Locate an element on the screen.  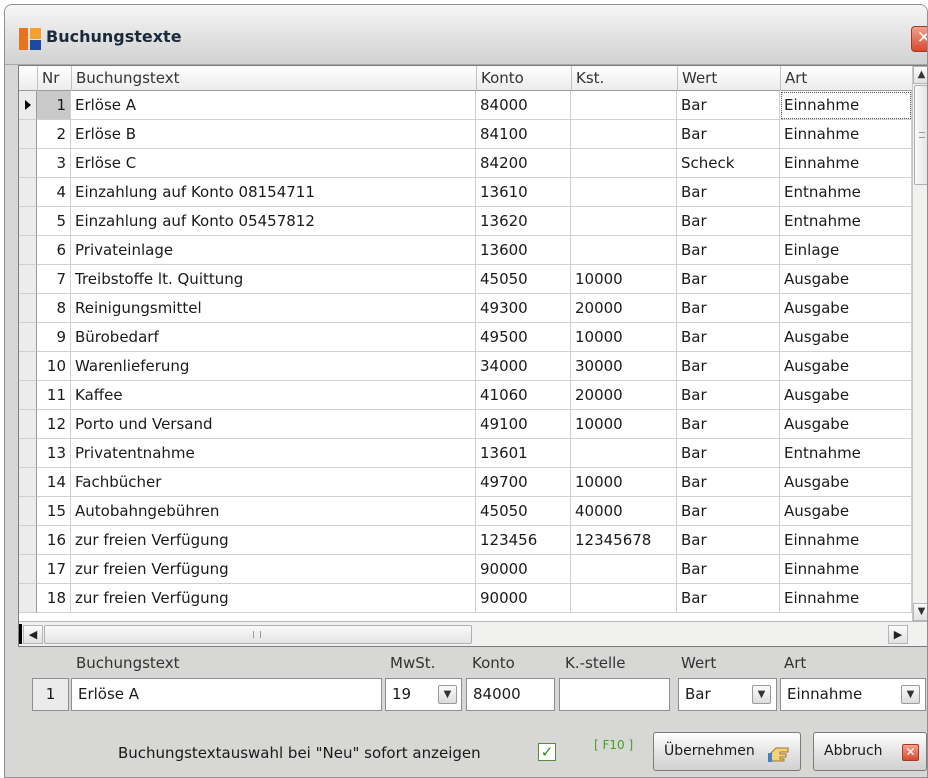
cell-buchungstext: Einzahlung auf Konto 08154711 is located at coordinates (273, 192).